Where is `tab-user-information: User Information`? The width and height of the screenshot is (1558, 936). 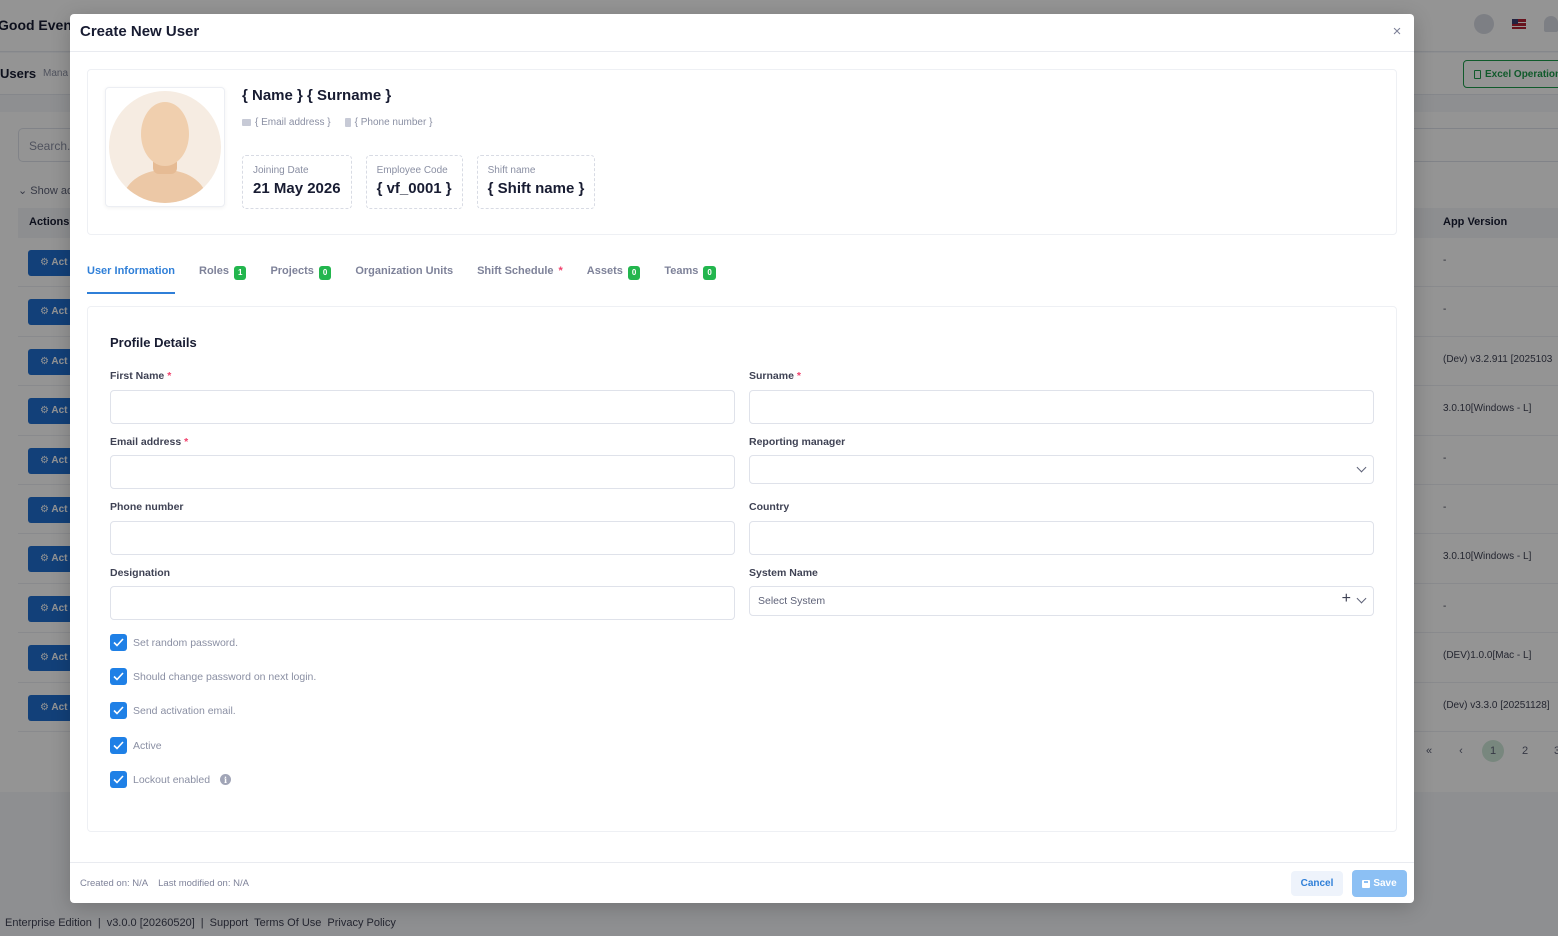
tab-user-information: User Information is located at coordinates (131, 278).